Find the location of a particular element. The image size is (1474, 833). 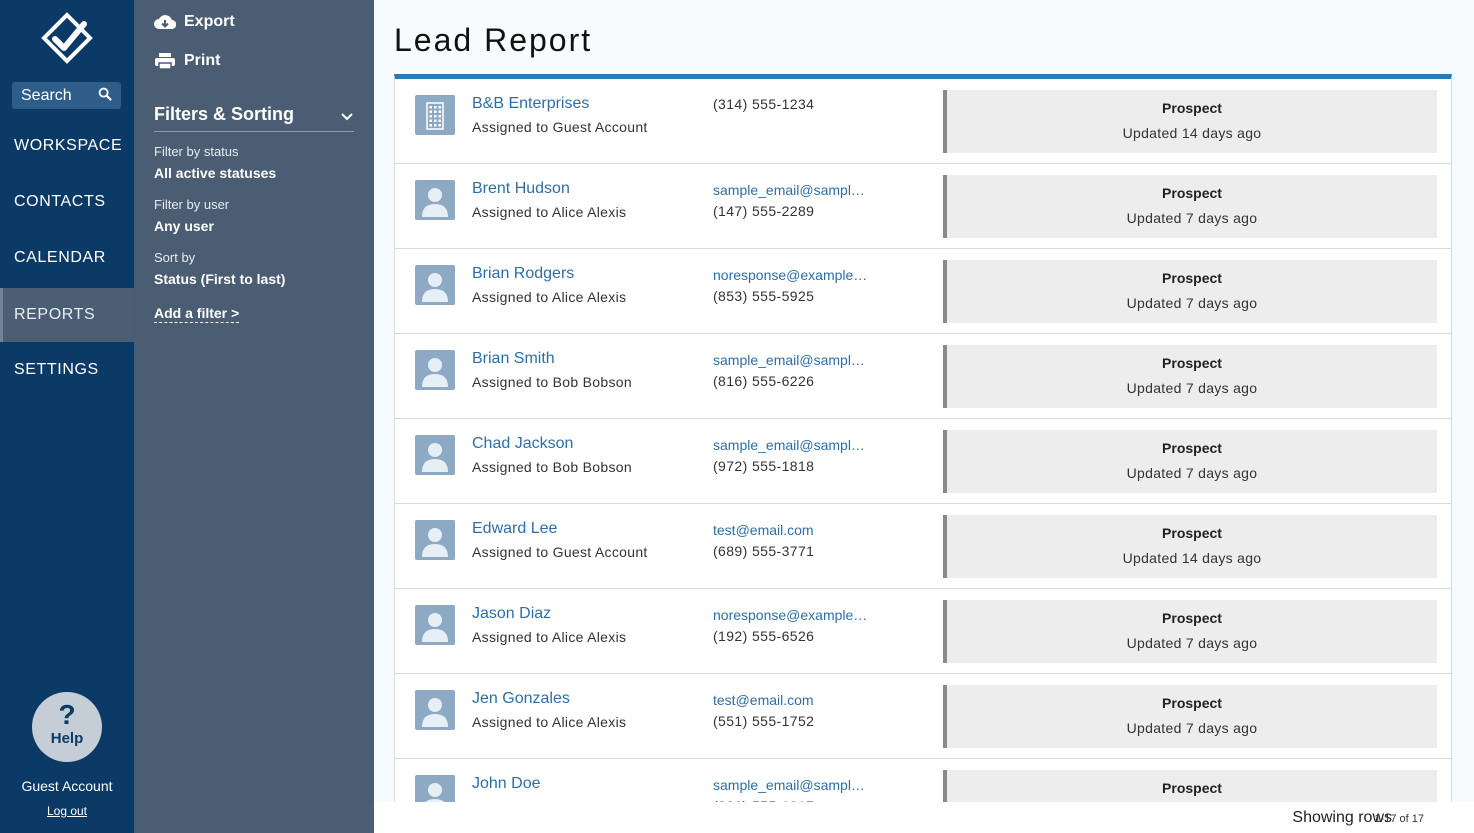

add-filter-link: Add a filter > is located at coordinates (197, 314).